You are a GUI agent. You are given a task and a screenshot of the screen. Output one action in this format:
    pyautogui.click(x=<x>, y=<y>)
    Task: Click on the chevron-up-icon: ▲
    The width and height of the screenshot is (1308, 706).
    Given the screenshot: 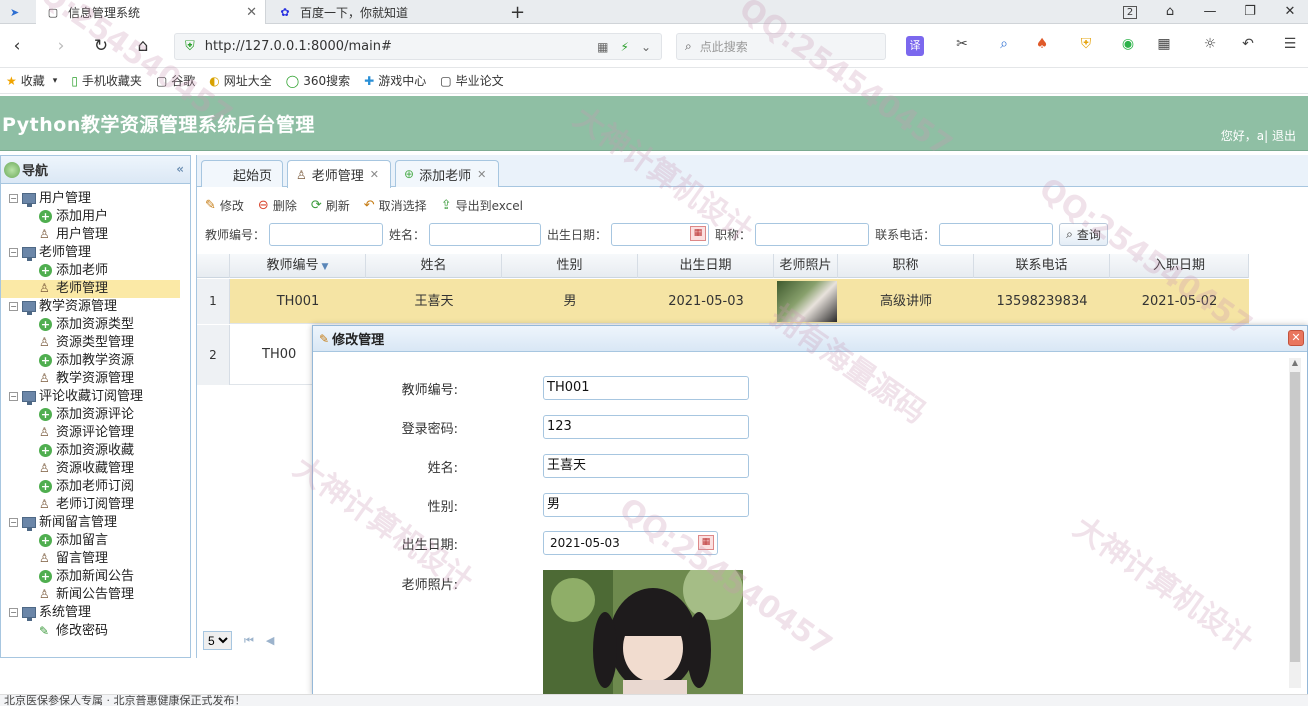 What is the action you would take?
    pyautogui.click(x=1295, y=364)
    